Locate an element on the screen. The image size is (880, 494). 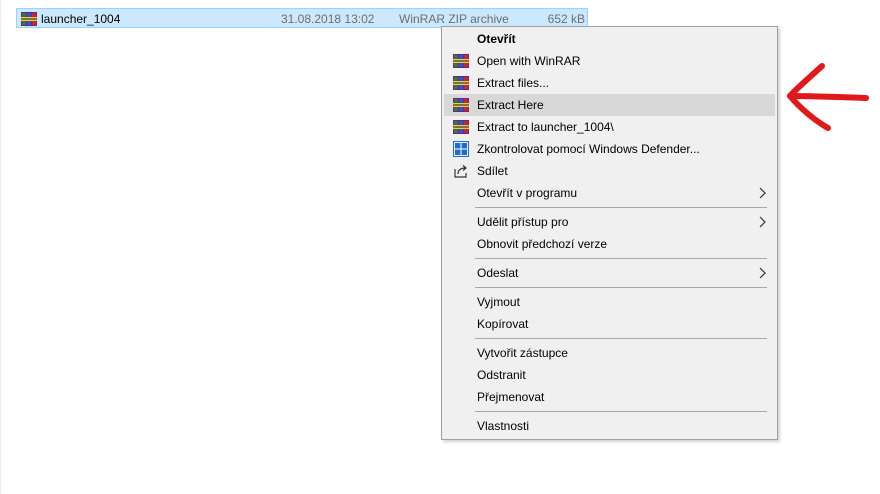
file-size: 652 kB is located at coordinates (566, 19).